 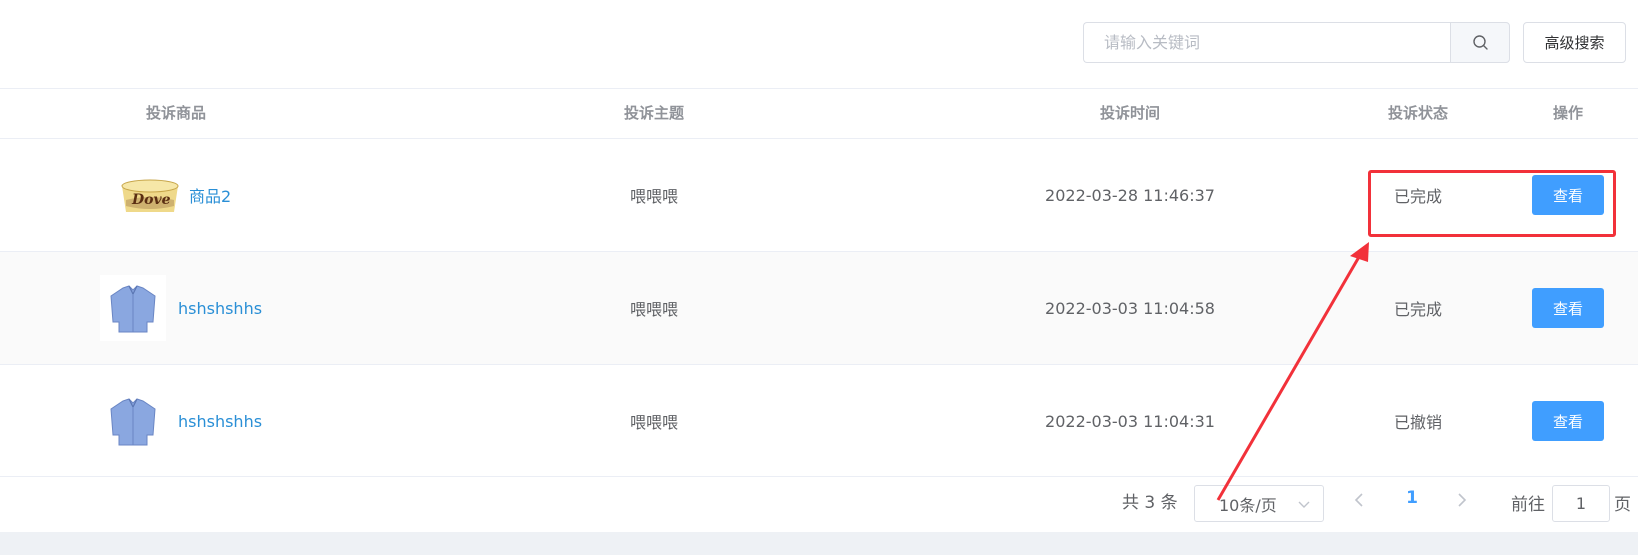 What do you see at coordinates (1130, 308) in the screenshot?
I see `time-cell: 2022-03-03 11:04:58` at bounding box center [1130, 308].